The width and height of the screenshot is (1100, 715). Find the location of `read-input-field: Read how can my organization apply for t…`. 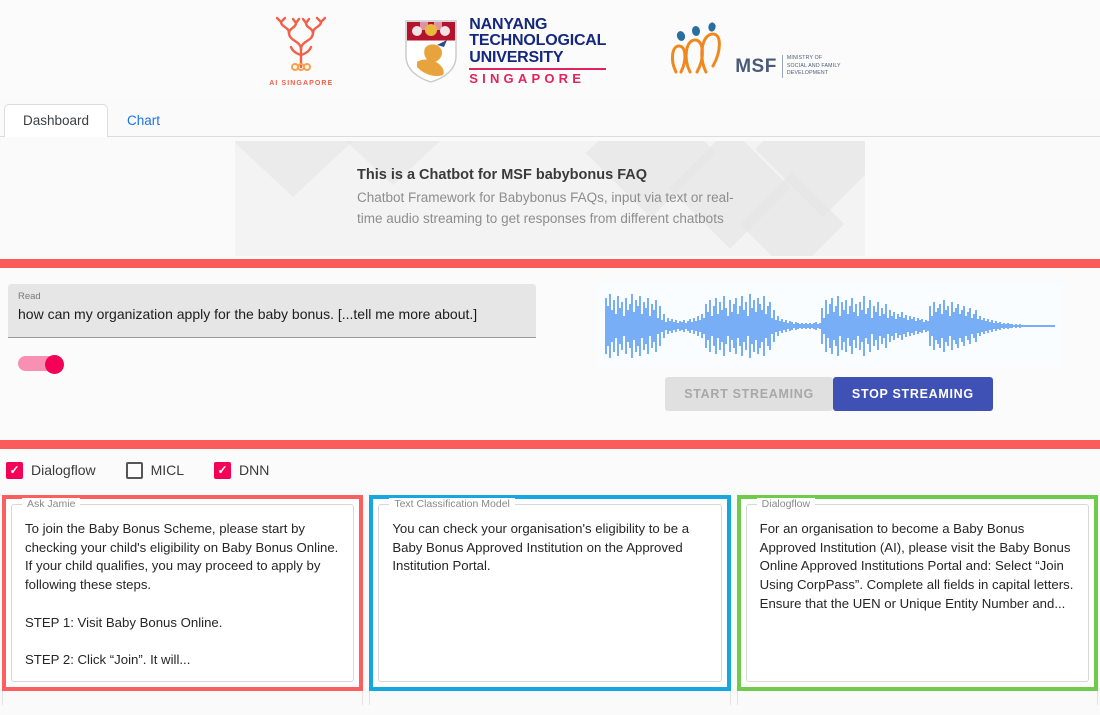

read-input-field: Read how can my organization apply for t… is located at coordinates (272, 311).